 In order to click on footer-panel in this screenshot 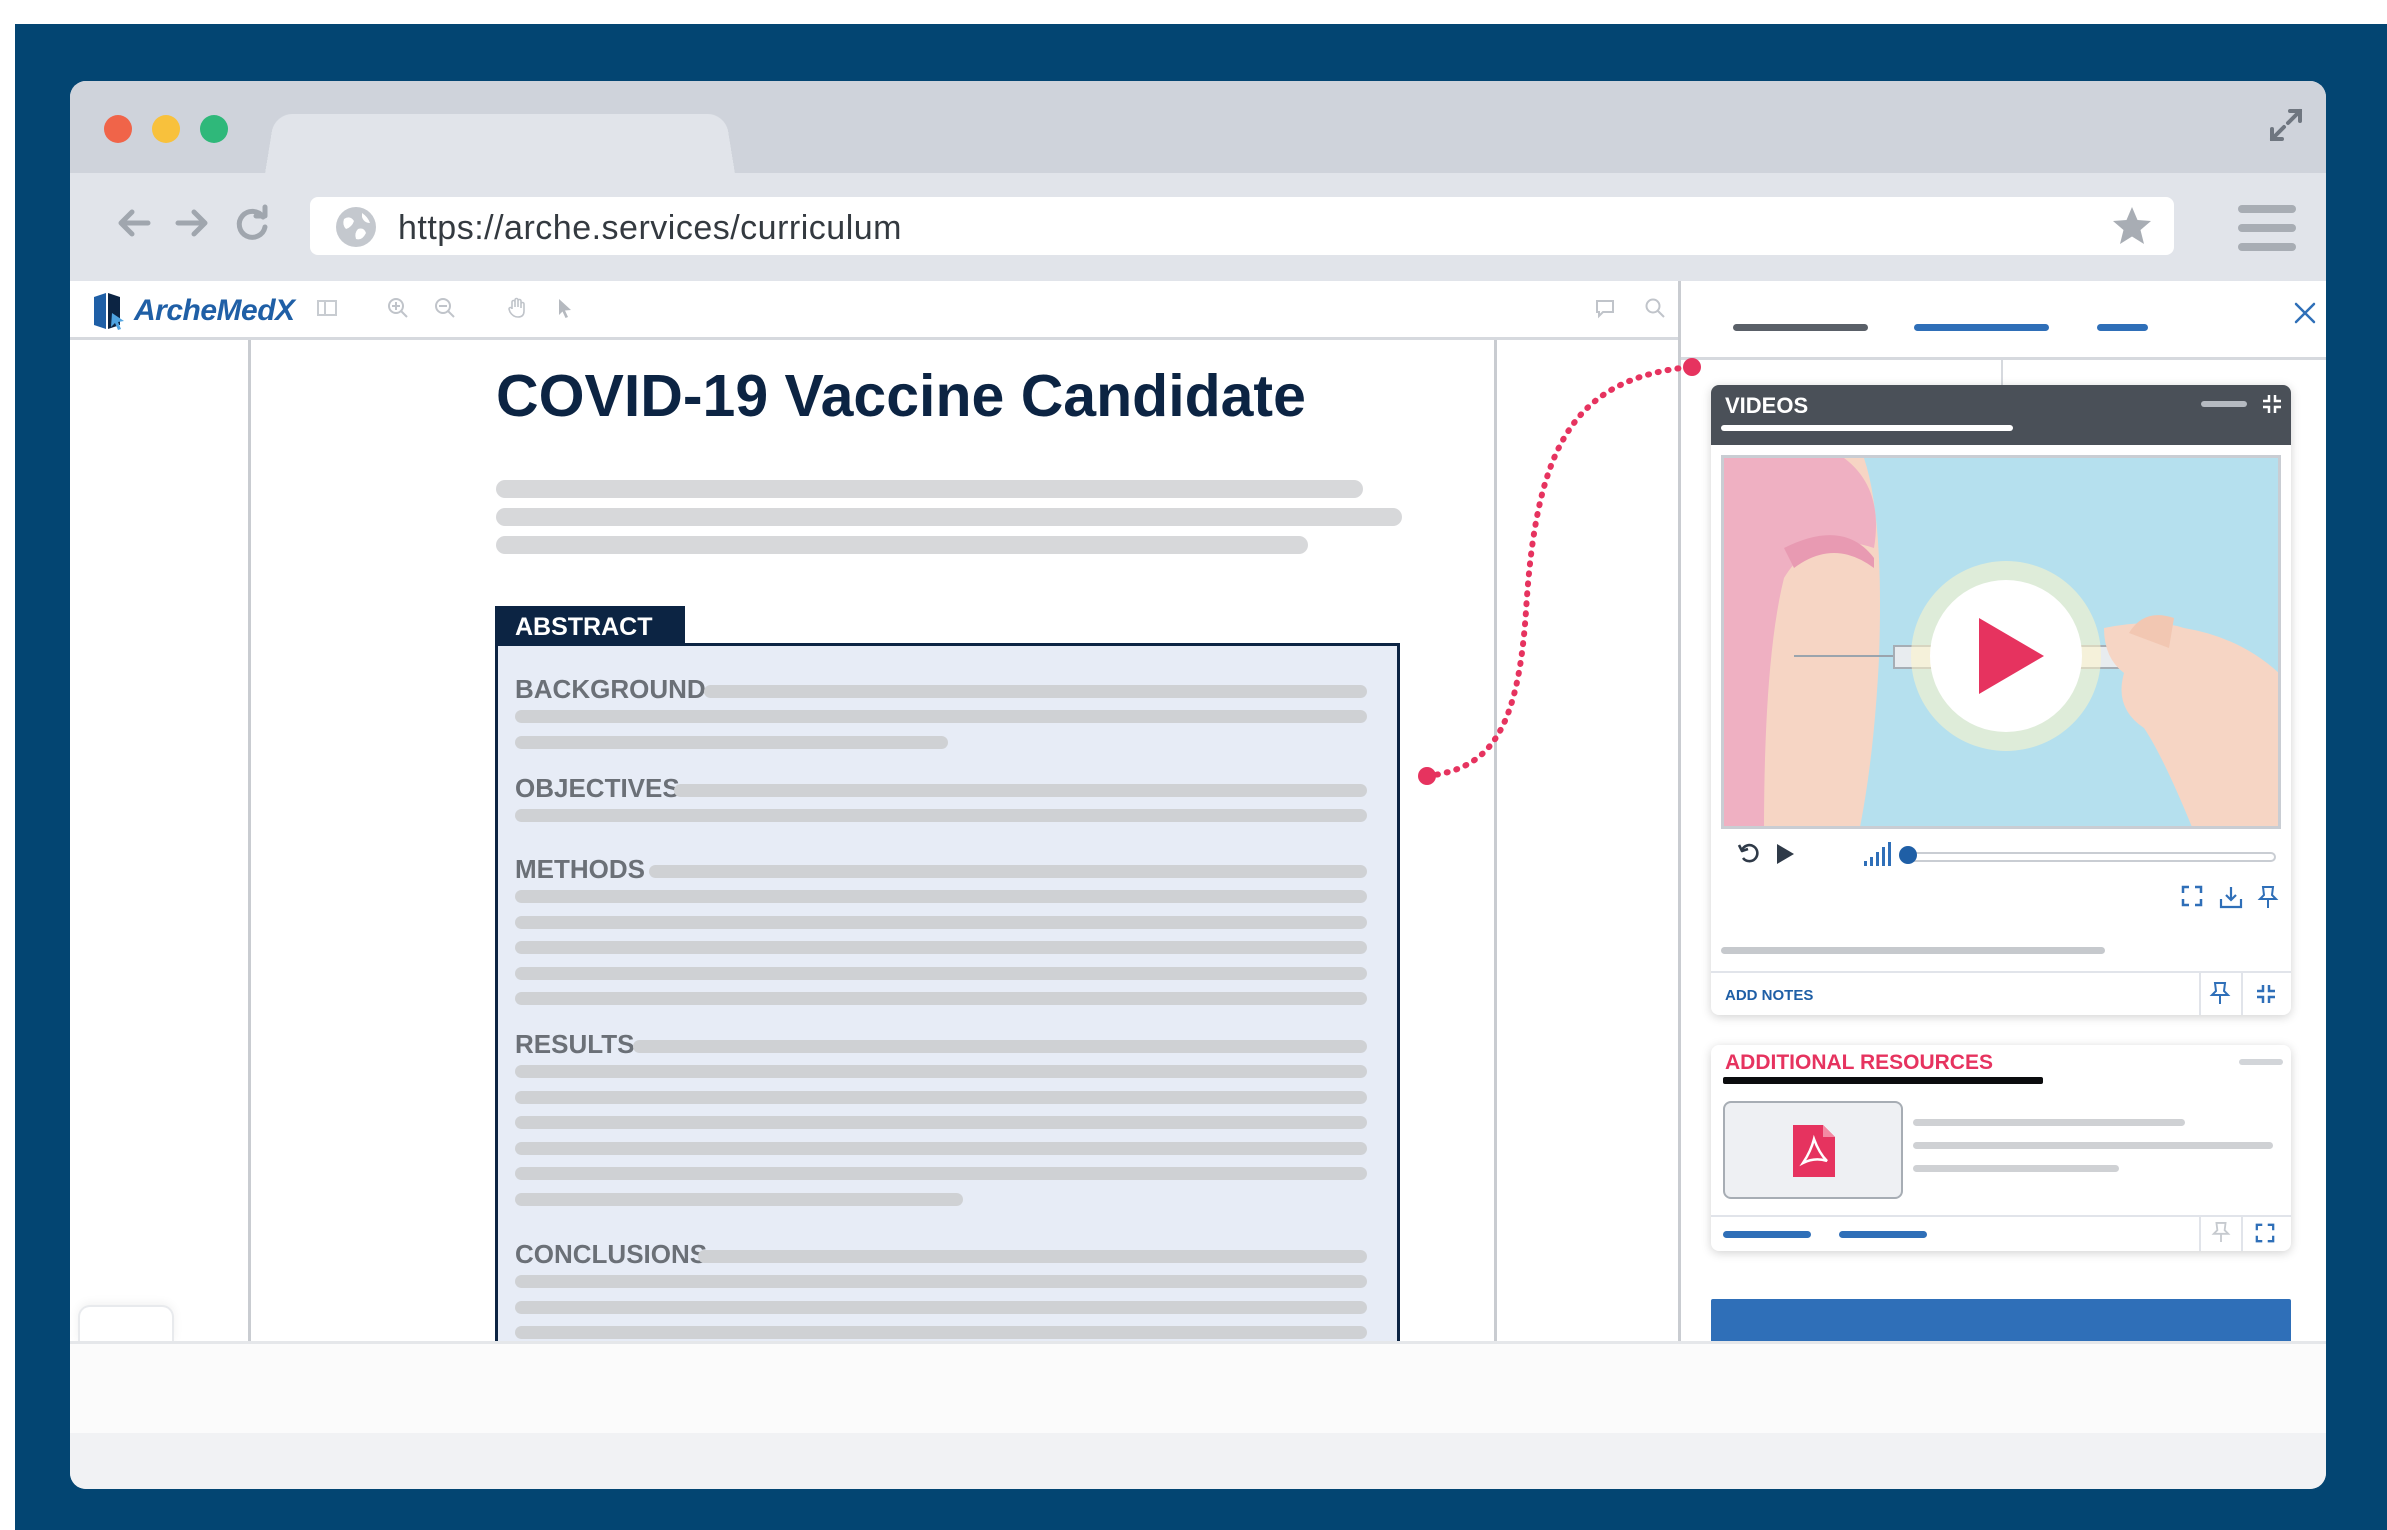, I will do `click(1198, 1388)`.